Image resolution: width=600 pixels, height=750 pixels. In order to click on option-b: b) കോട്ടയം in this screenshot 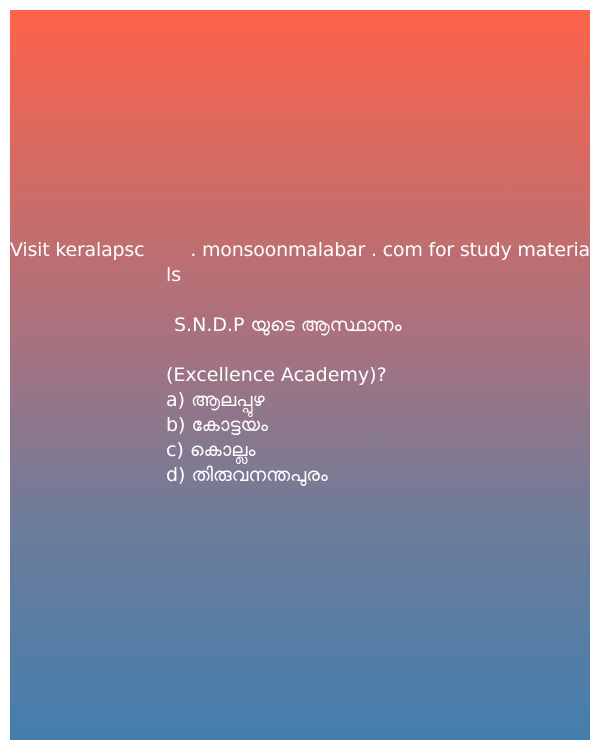, I will do `click(217, 425)`.